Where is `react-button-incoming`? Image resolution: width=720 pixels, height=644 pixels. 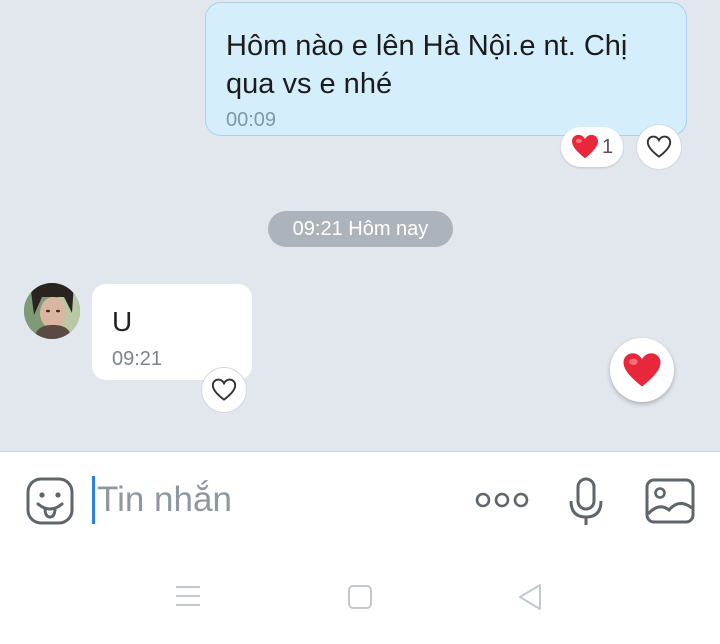 react-button-incoming is located at coordinates (224, 390).